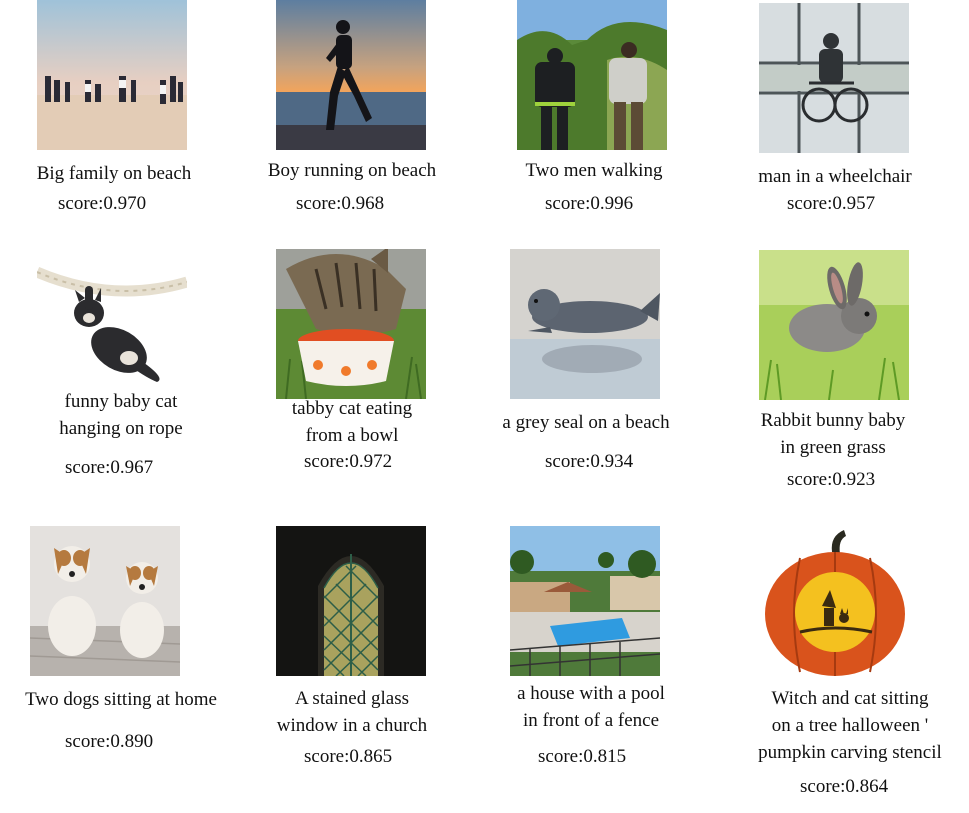 Image resolution: width=969 pixels, height=813 pixels. I want to click on item-caption: man in a wheelchair, so click(835, 176).